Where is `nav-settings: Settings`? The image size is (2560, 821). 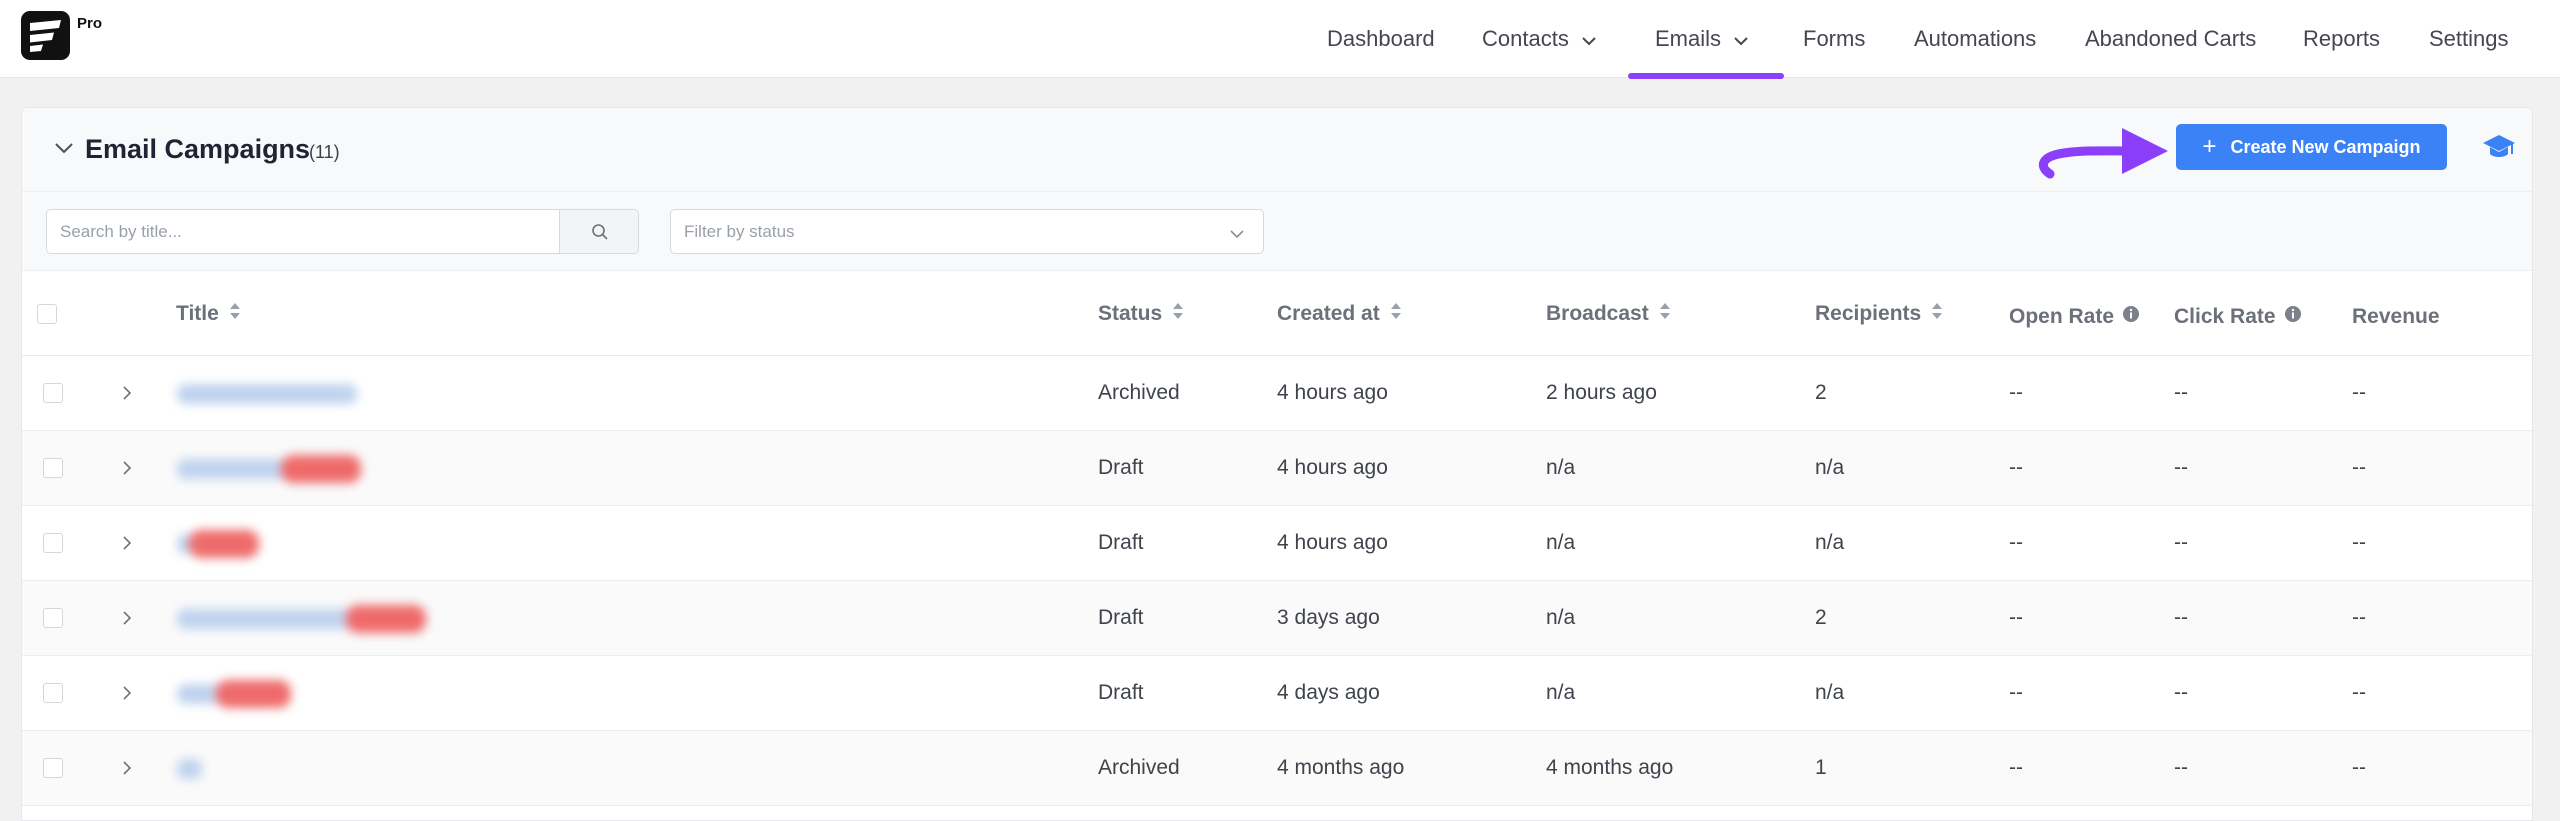 nav-settings: Settings is located at coordinates (2469, 39).